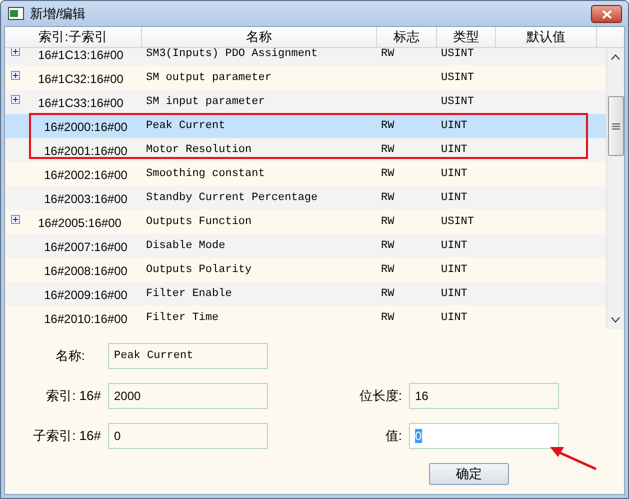 Image resolution: width=629 pixels, height=499 pixels. I want to click on index-cell-text: 16#2002:16#00, so click(85, 175).